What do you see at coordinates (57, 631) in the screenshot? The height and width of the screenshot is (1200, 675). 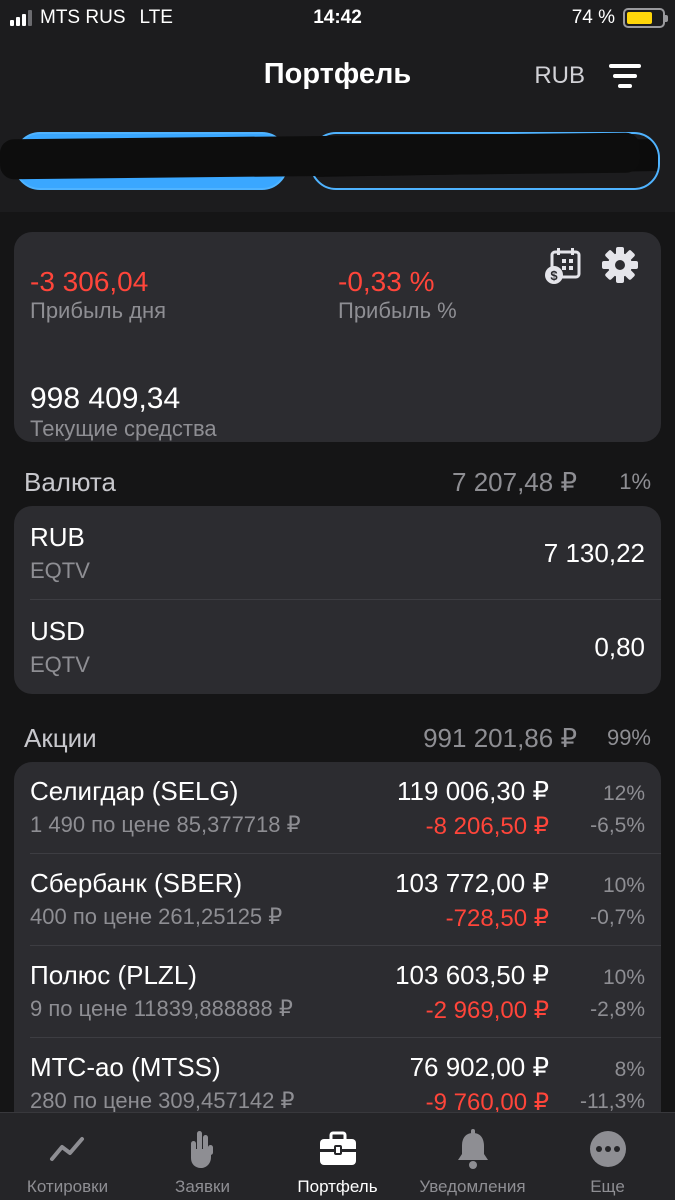 I see `currency-name: USD` at bounding box center [57, 631].